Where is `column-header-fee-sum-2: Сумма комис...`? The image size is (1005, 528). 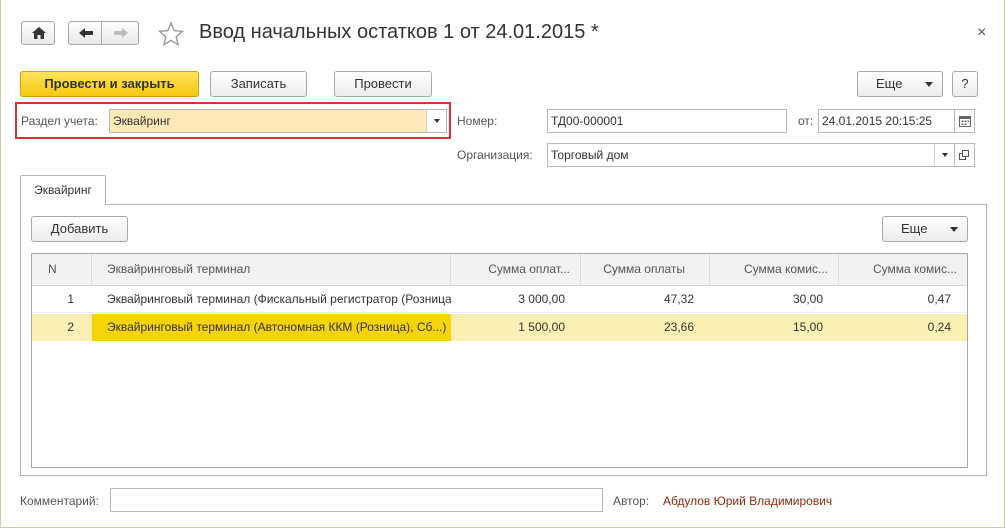 column-header-fee-sum-2: Сумма комис... is located at coordinates (903, 269).